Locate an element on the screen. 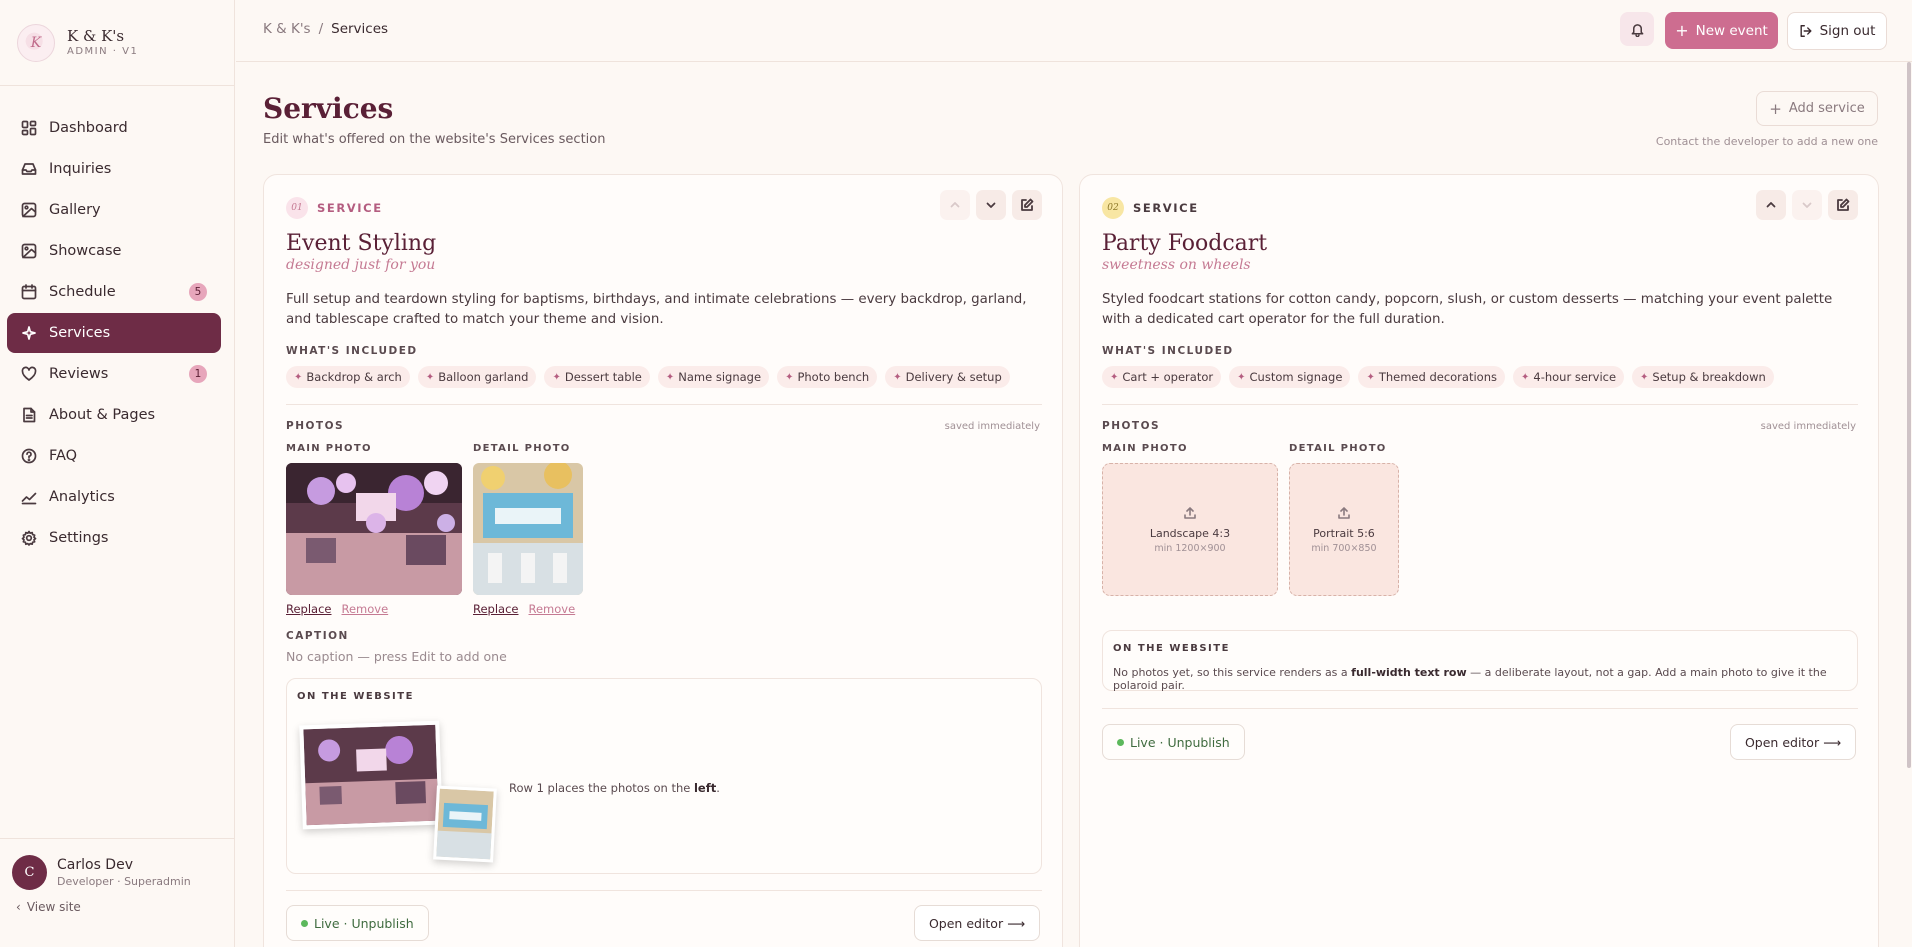 This screenshot has width=1912, height=947. file-icon is located at coordinates (29, 415).